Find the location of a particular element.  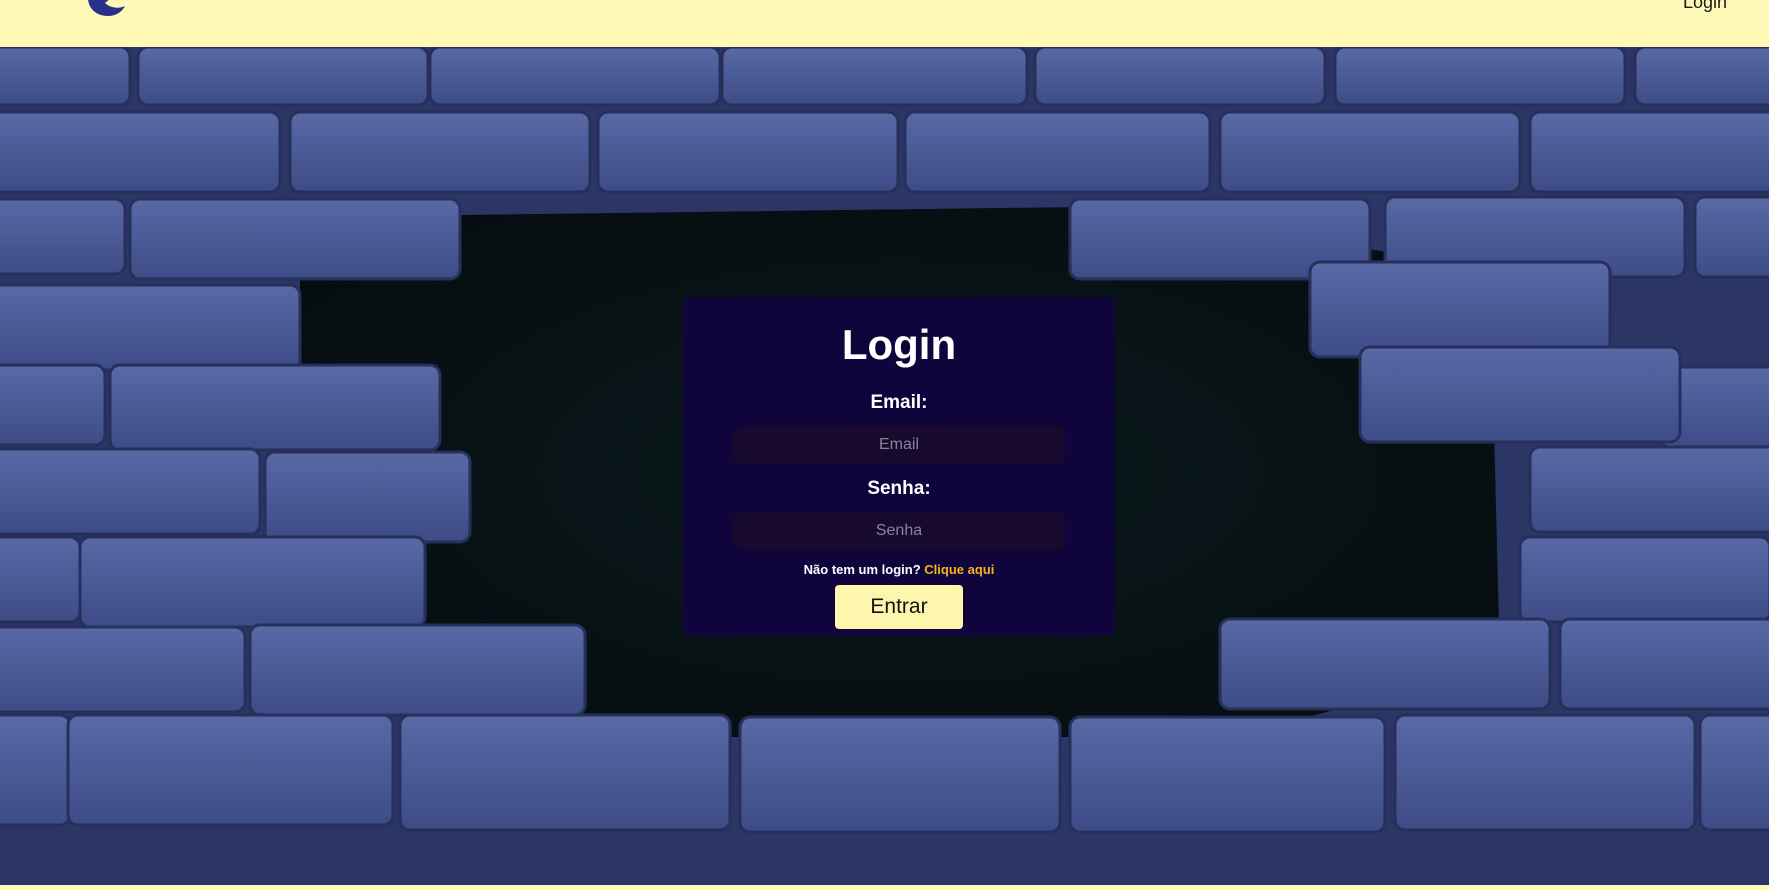

email-field is located at coordinates (899, 445).